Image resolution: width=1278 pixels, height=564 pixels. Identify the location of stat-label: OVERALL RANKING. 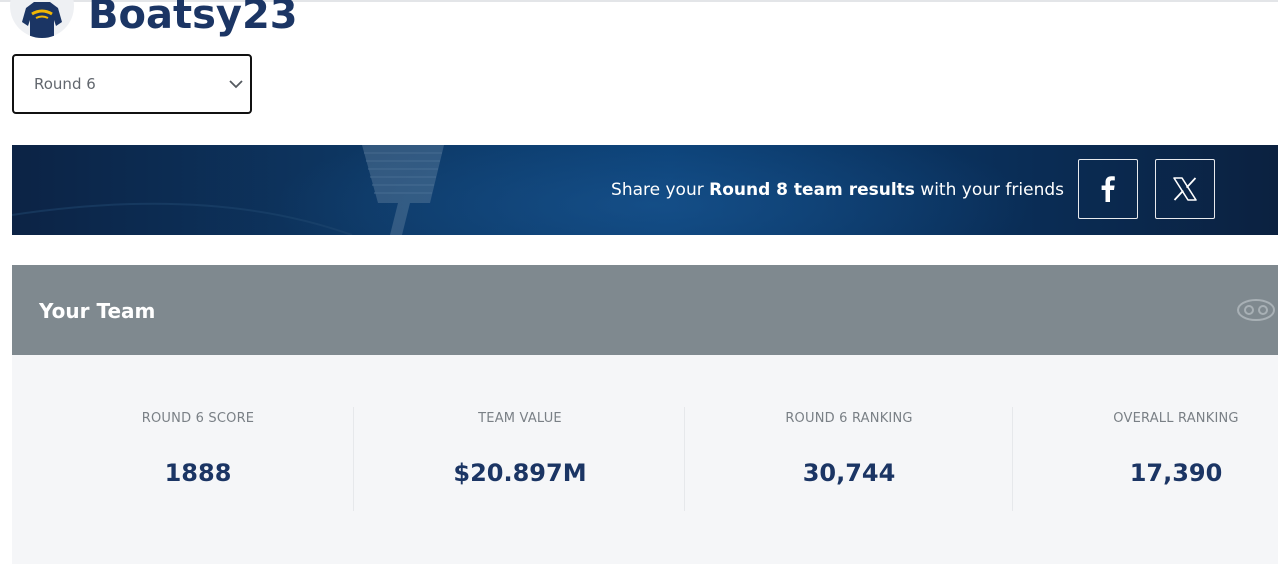
(1176, 418).